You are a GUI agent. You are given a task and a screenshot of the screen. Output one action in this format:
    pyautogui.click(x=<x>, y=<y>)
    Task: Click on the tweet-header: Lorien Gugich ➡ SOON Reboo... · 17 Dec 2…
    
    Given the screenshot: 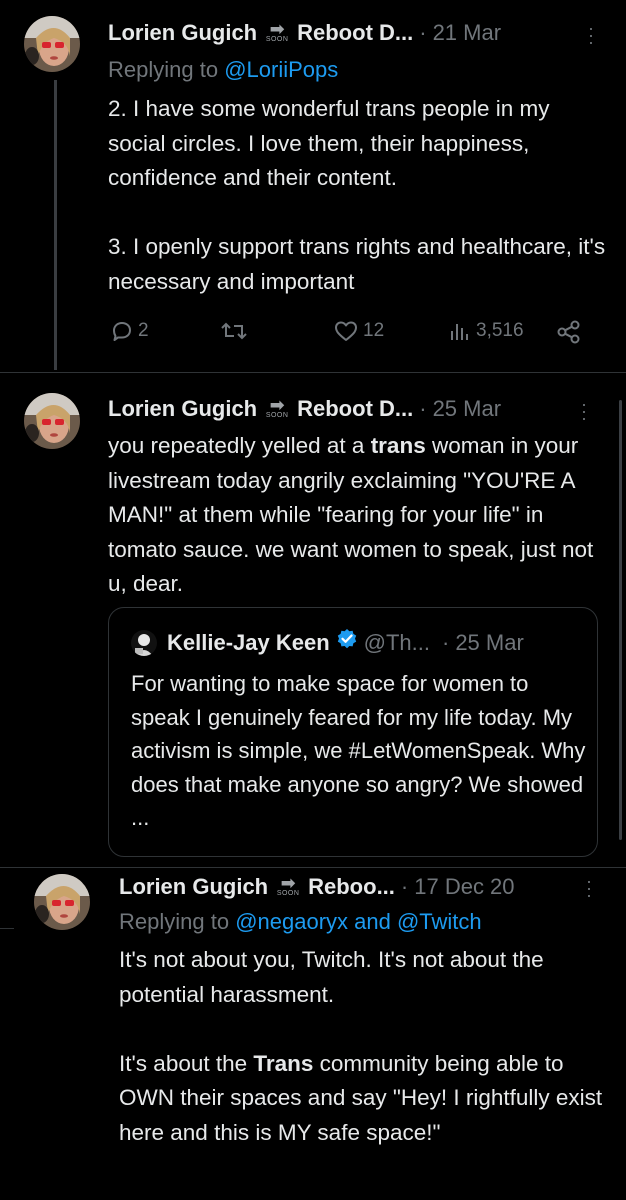 What is the action you would take?
    pyautogui.click(x=317, y=887)
    